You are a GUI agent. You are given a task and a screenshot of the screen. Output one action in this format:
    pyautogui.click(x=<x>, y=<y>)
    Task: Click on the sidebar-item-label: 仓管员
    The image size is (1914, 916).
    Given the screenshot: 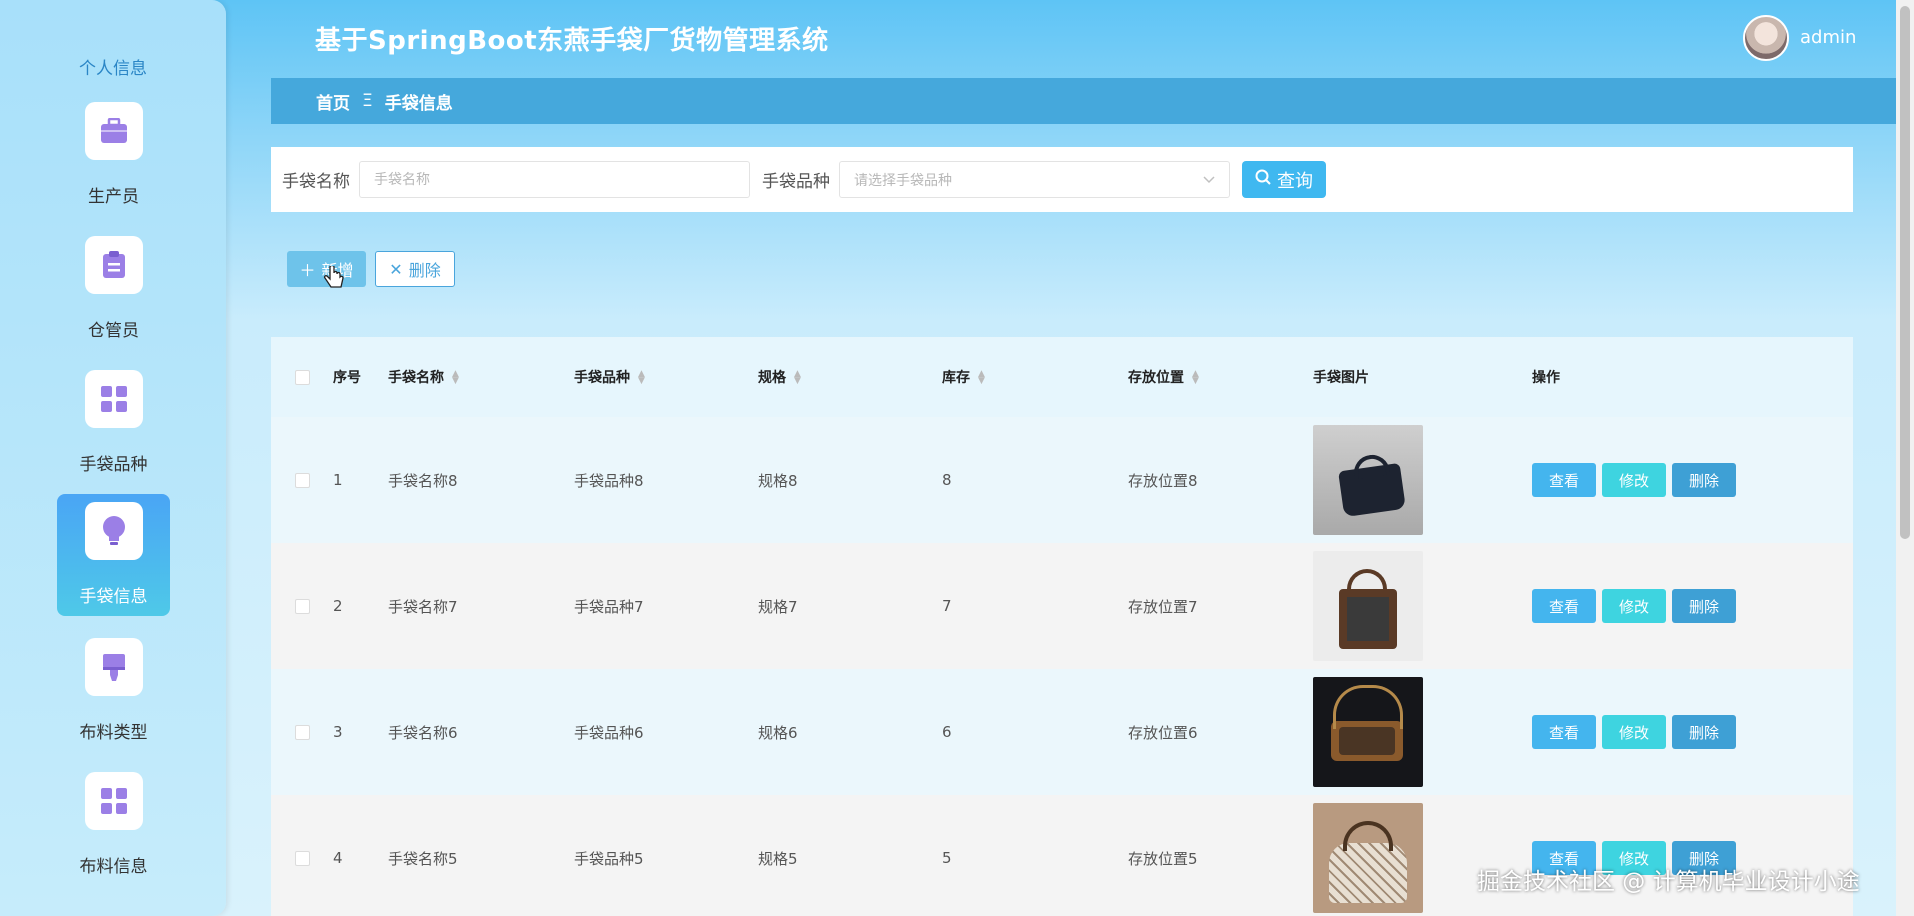 What is the action you would take?
    pyautogui.click(x=113, y=331)
    